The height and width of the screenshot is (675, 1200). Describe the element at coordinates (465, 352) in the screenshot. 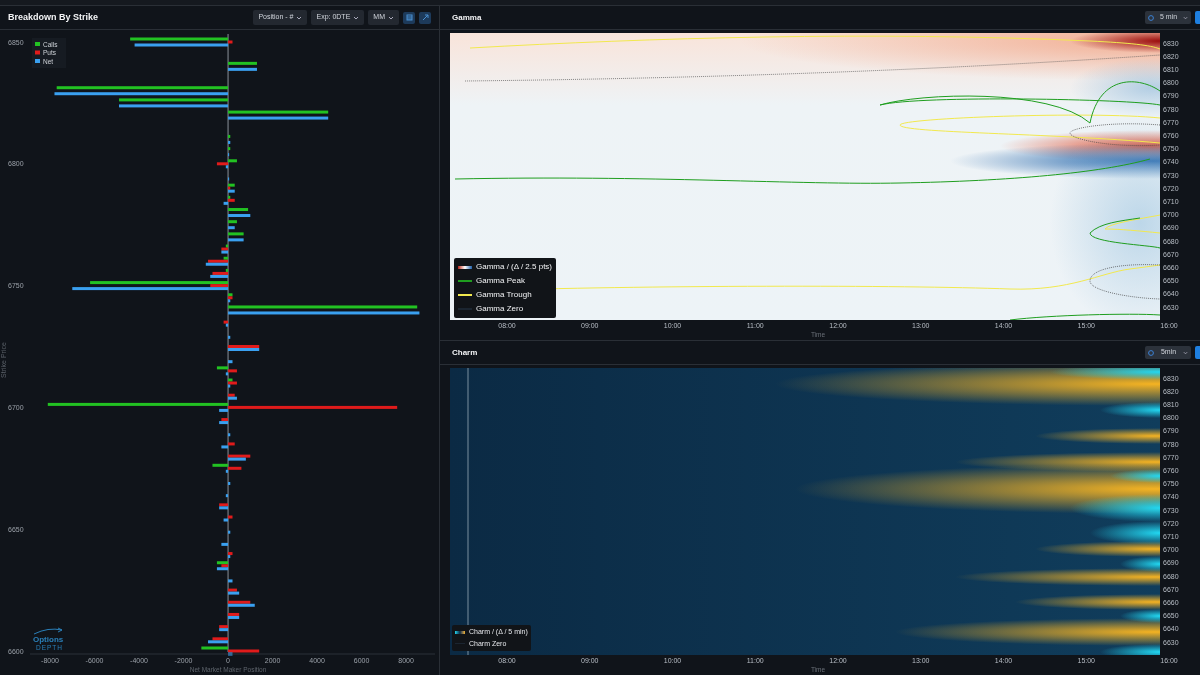

I see `panel-title: Charm` at that location.